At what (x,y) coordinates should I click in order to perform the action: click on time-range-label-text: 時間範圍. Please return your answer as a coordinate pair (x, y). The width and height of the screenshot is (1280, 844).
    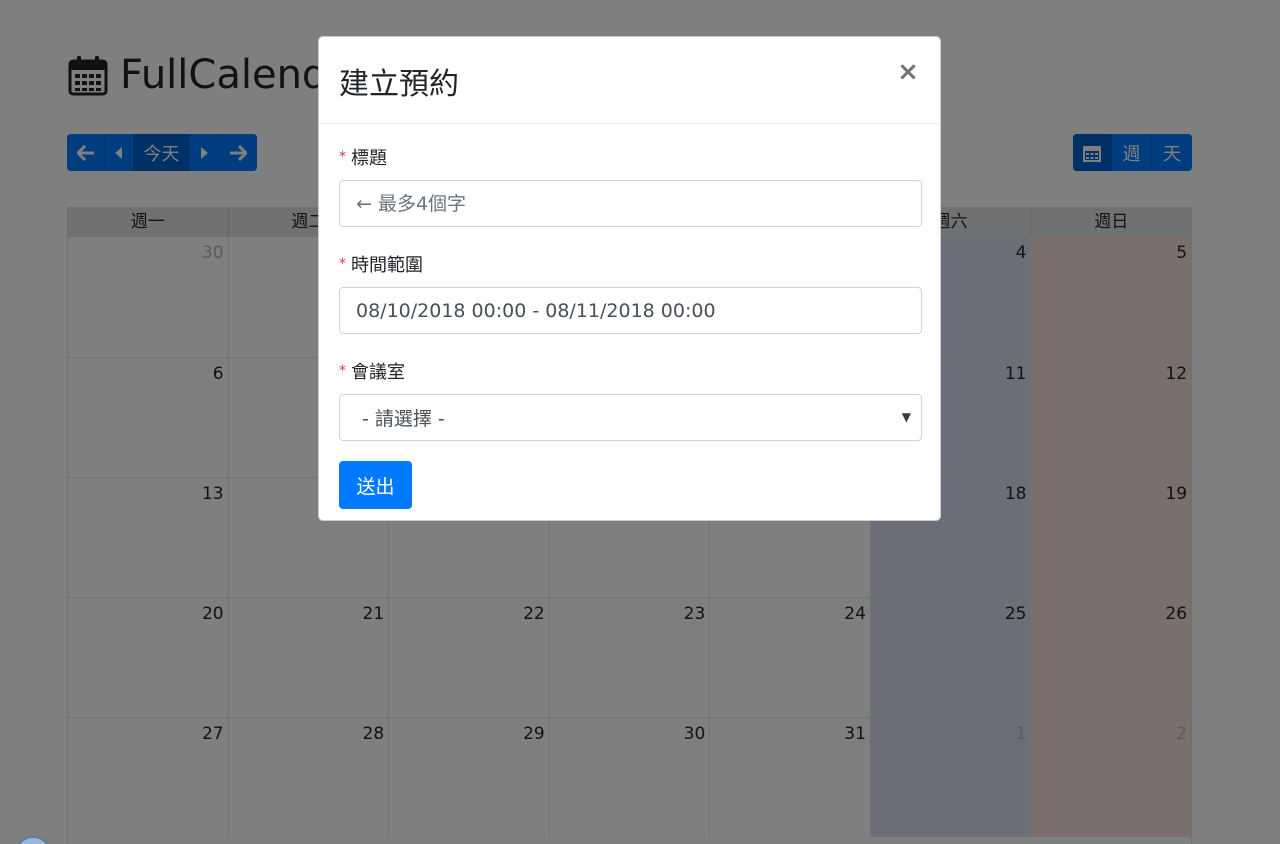
    Looking at the image, I should click on (387, 265).